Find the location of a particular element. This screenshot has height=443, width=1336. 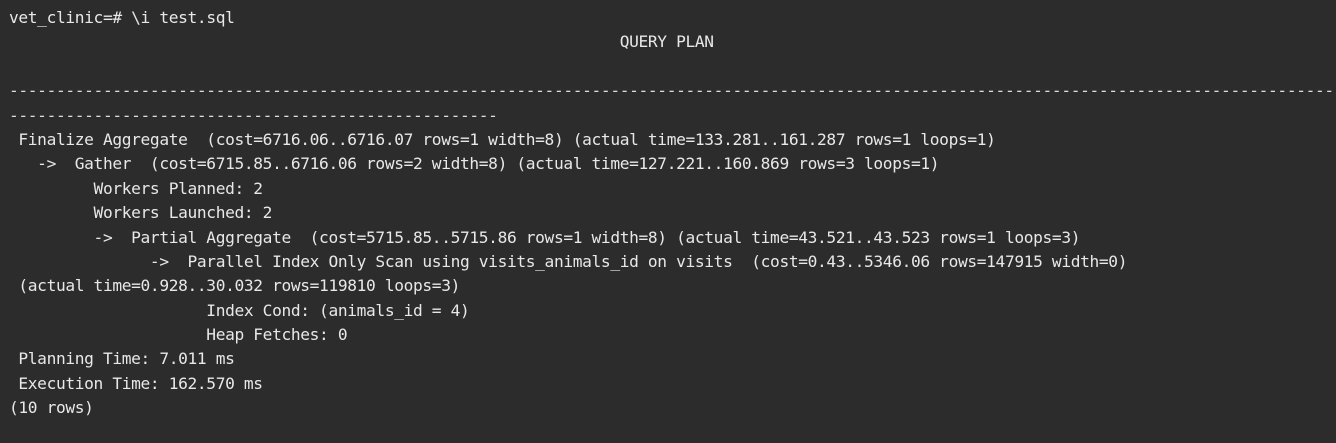

query-plan-header: QUERY PLAN is located at coordinates (361, 42).